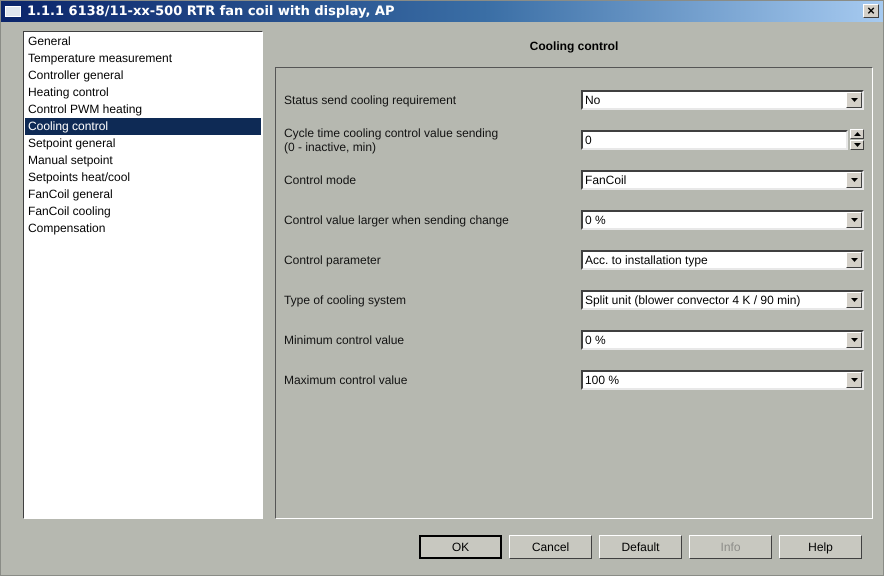  Describe the element at coordinates (143, 143) in the screenshot. I see `sidebar-item: Setpoint general` at that location.